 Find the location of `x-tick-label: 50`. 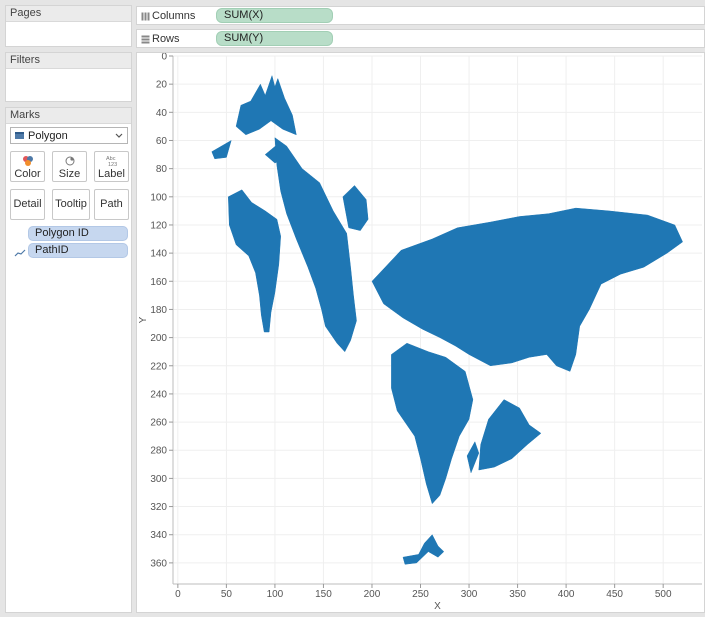

x-tick-label: 50 is located at coordinates (227, 594).